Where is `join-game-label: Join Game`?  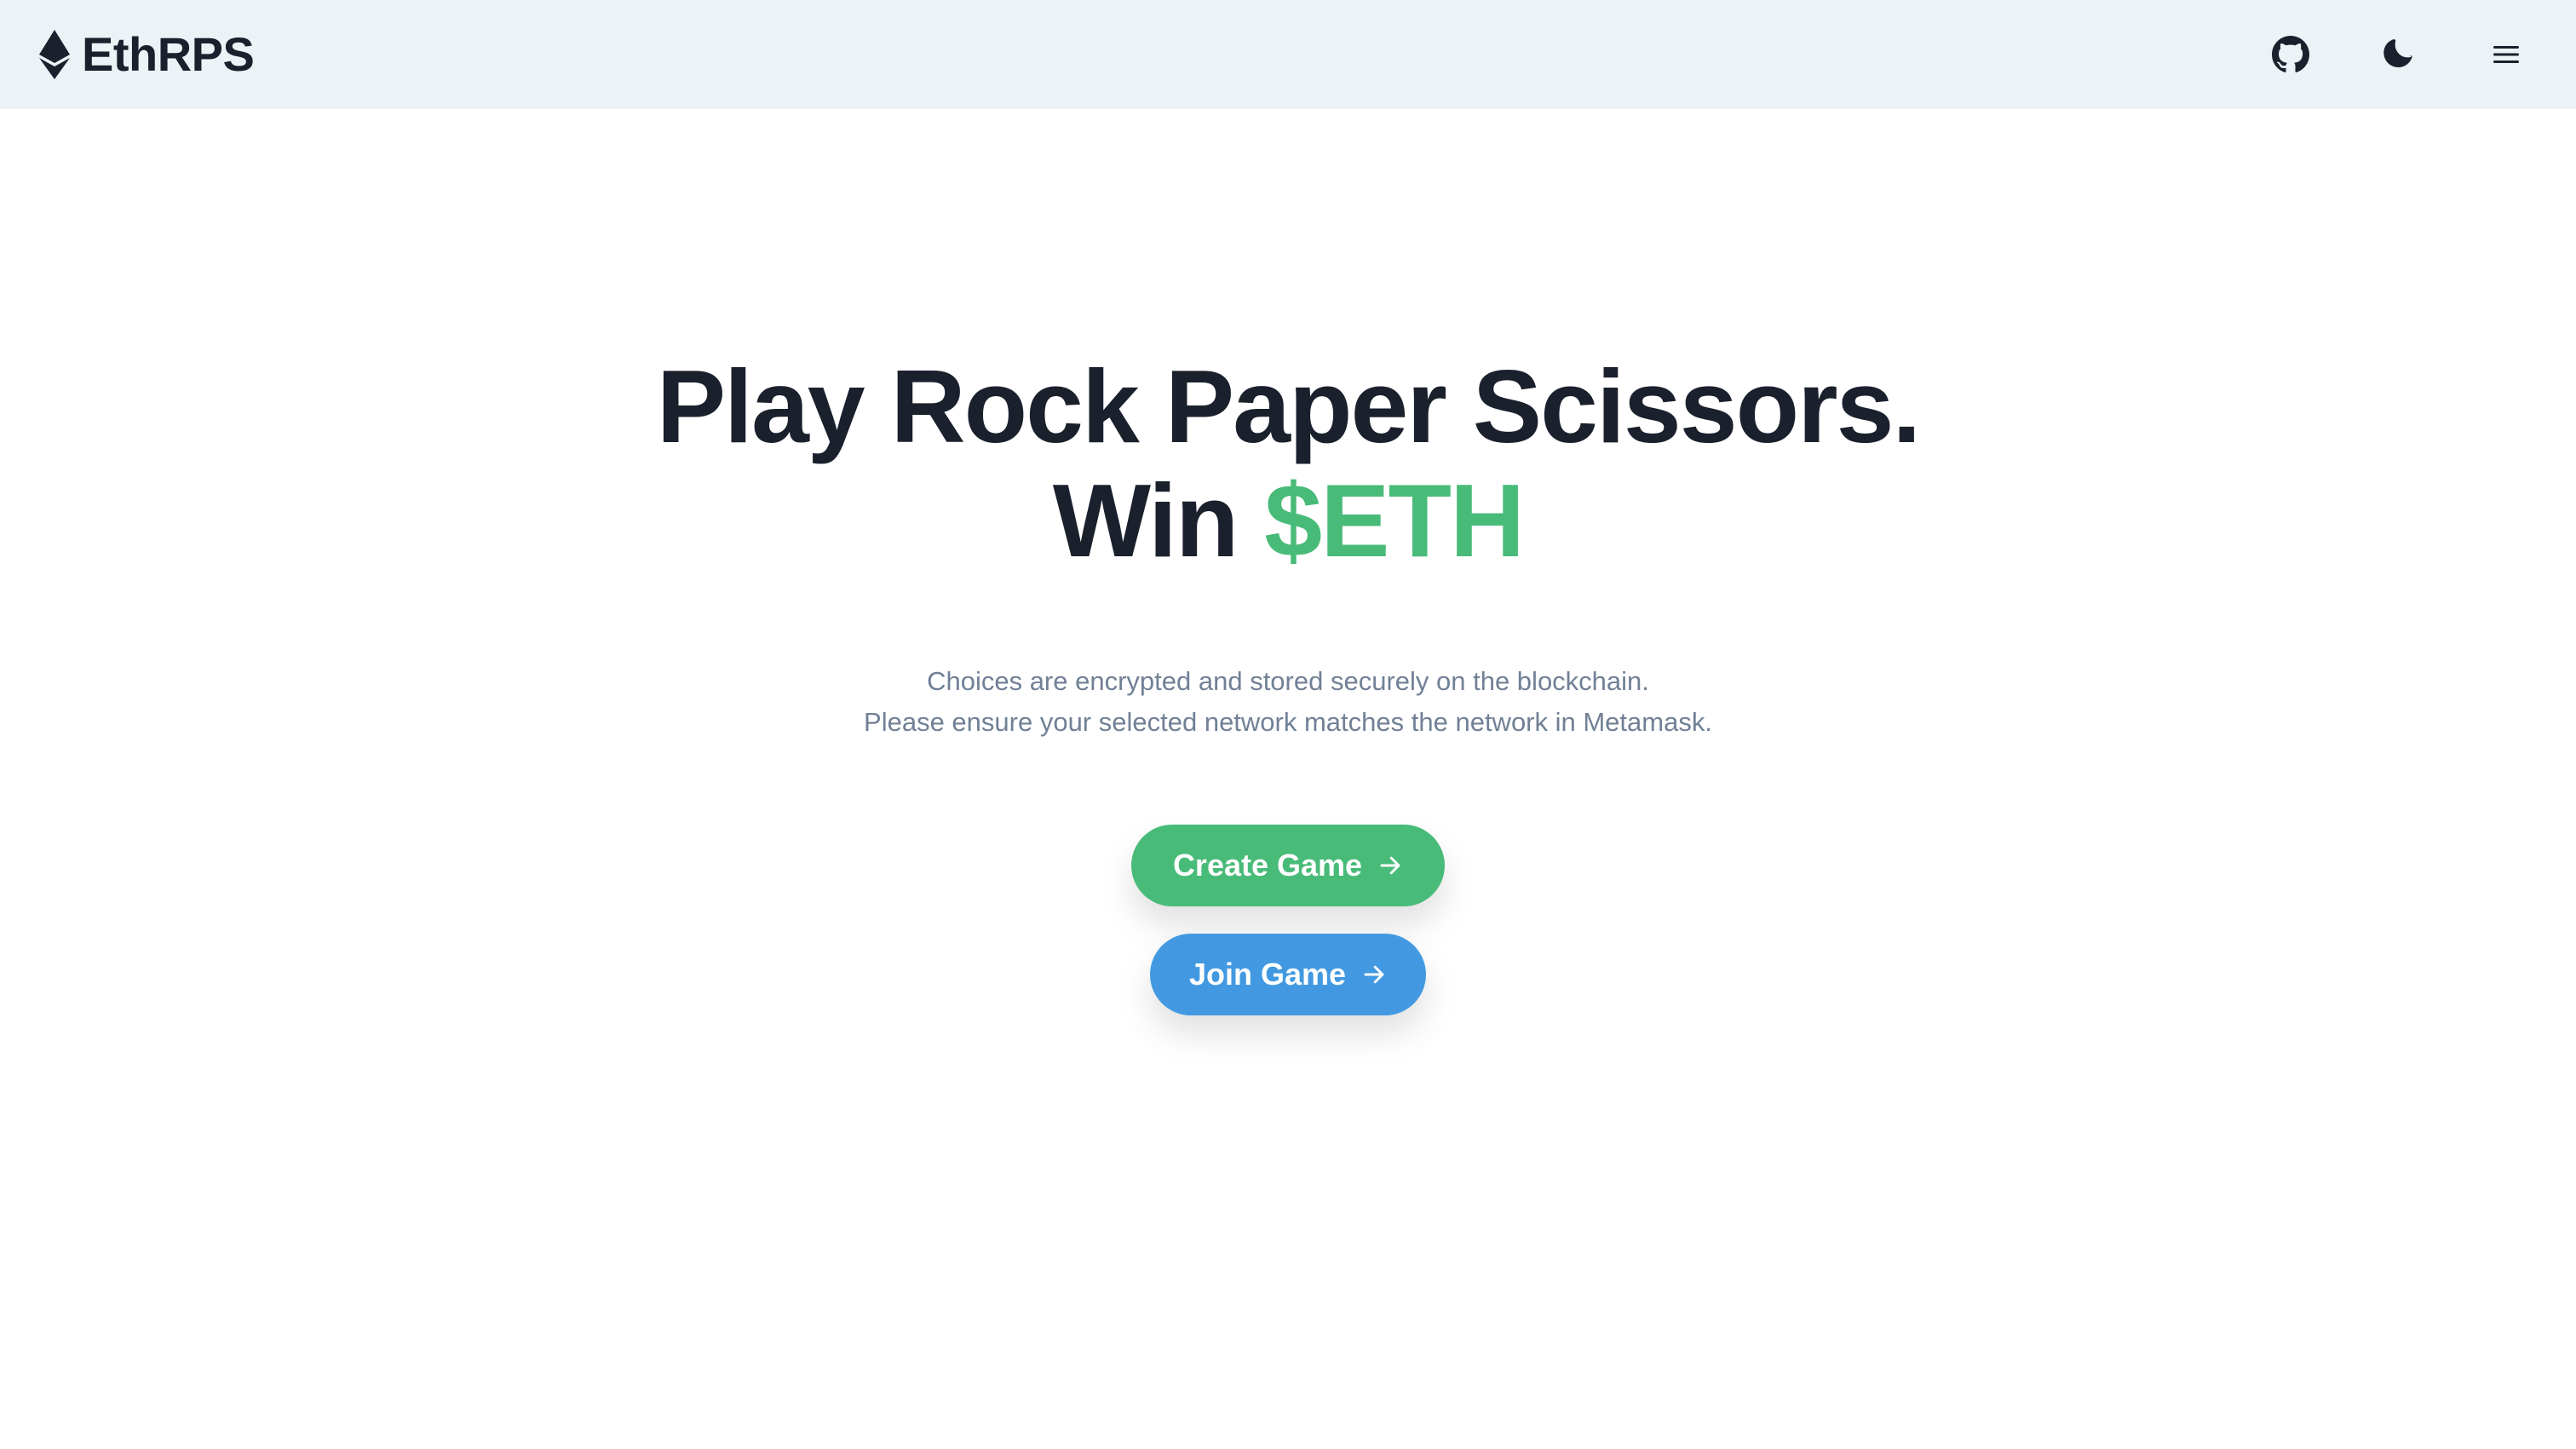
join-game-label: Join Game is located at coordinates (1267, 974).